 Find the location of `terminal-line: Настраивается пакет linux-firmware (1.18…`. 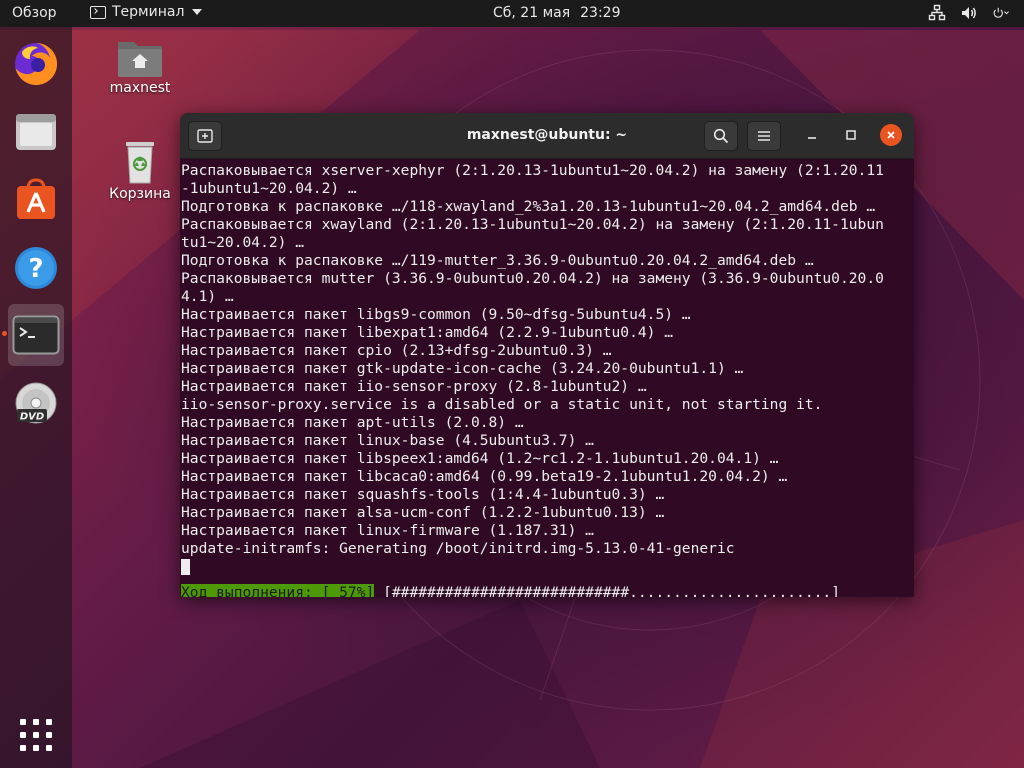

terminal-line: Настраивается пакет linux-firmware (1.18… is located at coordinates (387, 530).